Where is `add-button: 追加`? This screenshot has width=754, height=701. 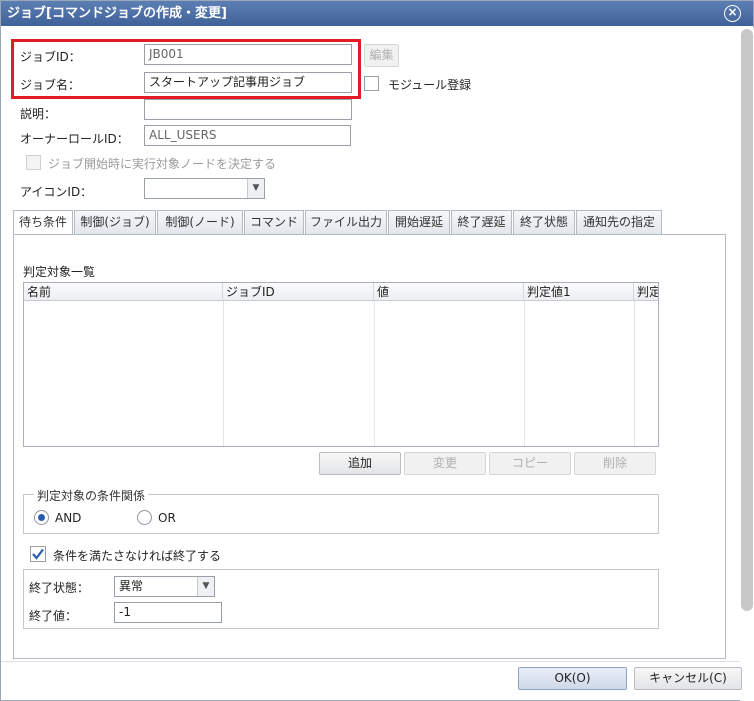
add-button: 追加 is located at coordinates (360, 463).